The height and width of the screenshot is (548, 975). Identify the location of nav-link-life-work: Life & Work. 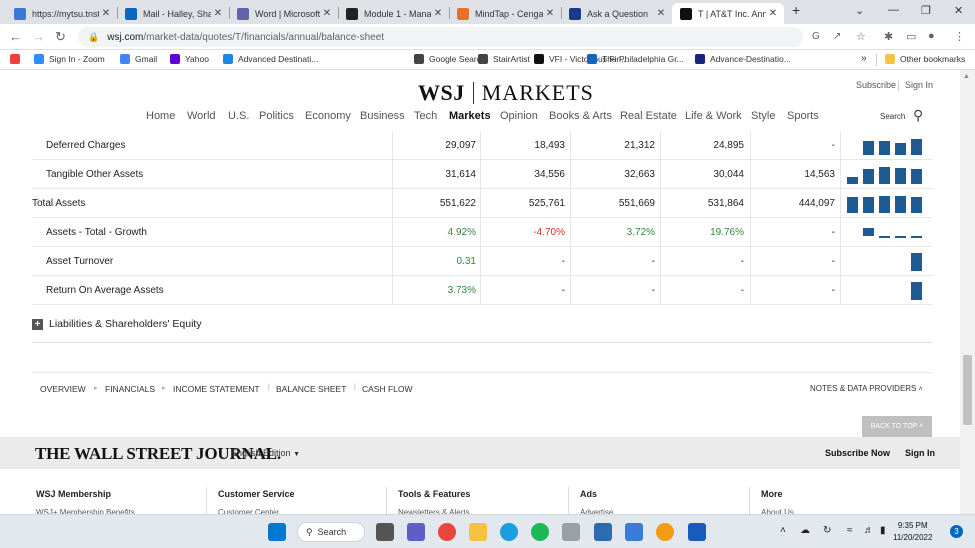
(713, 116).